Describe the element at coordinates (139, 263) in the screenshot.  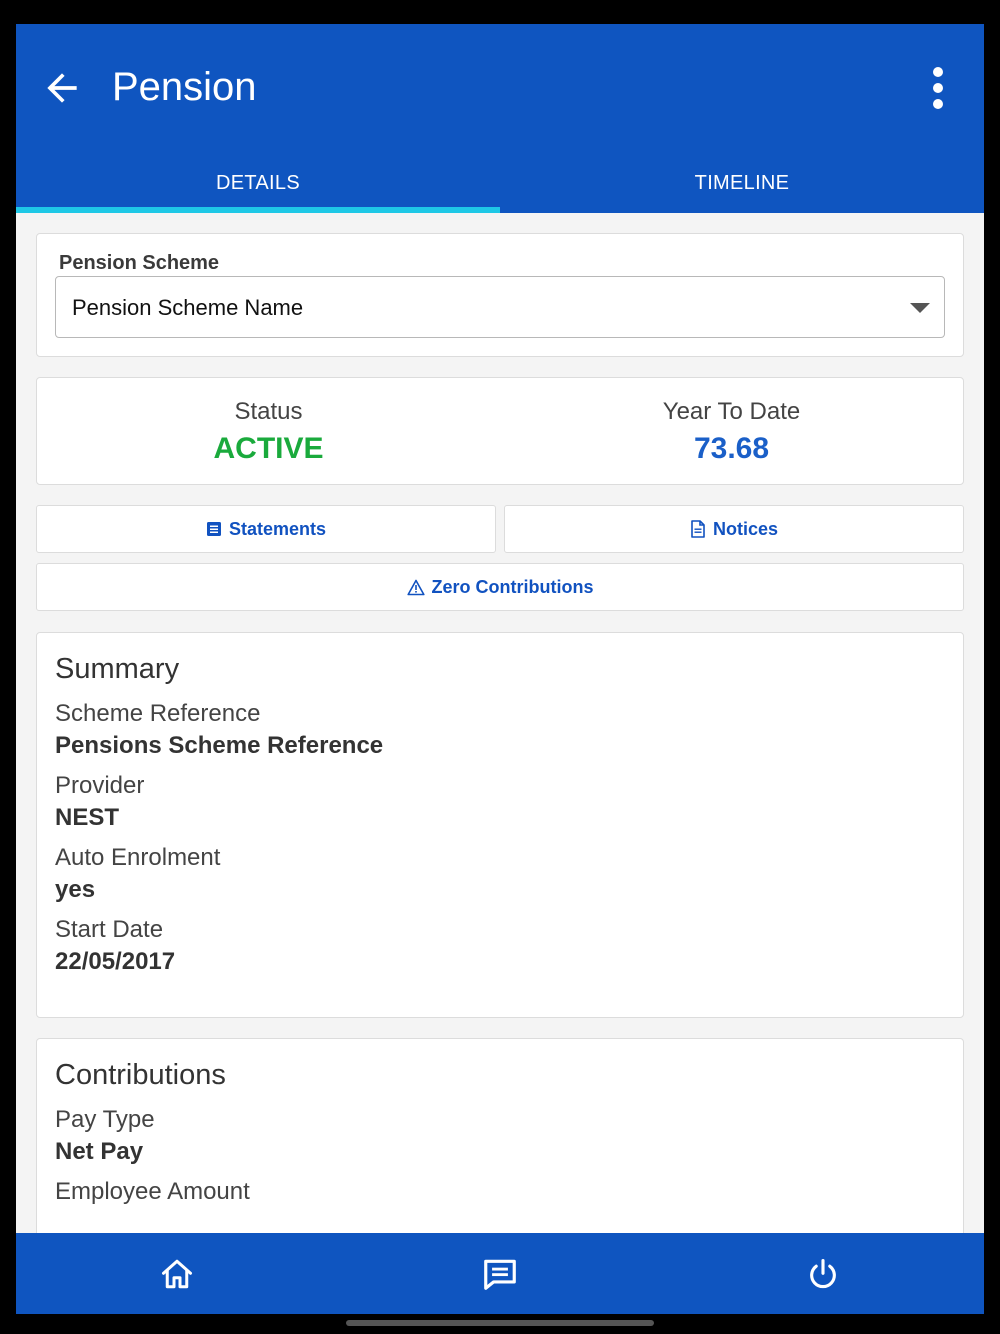
I see `pension-scheme-label: Pension Scheme` at that location.